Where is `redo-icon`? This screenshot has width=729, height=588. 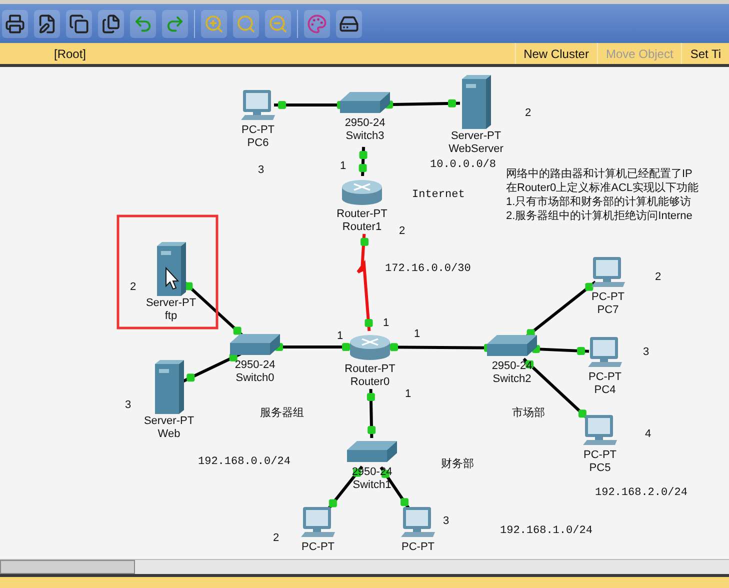
redo-icon is located at coordinates (175, 24).